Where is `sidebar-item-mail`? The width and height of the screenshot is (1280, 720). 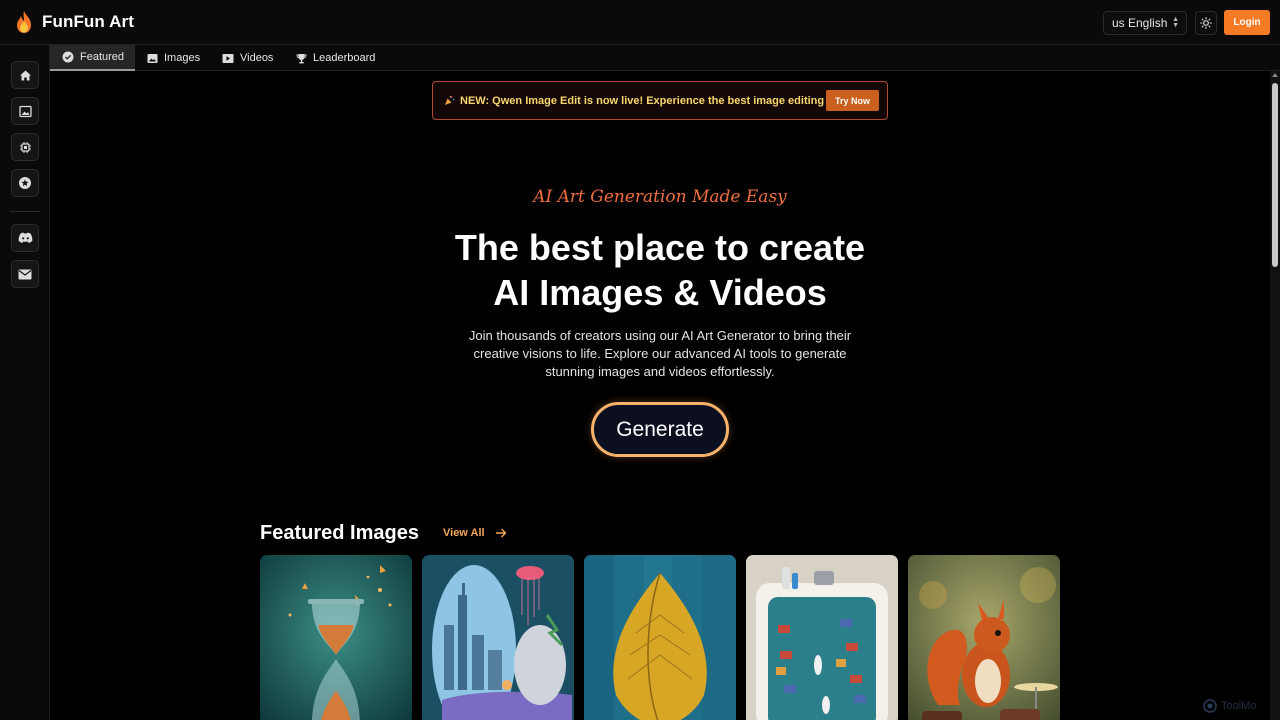 sidebar-item-mail is located at coordinates (25, 274).